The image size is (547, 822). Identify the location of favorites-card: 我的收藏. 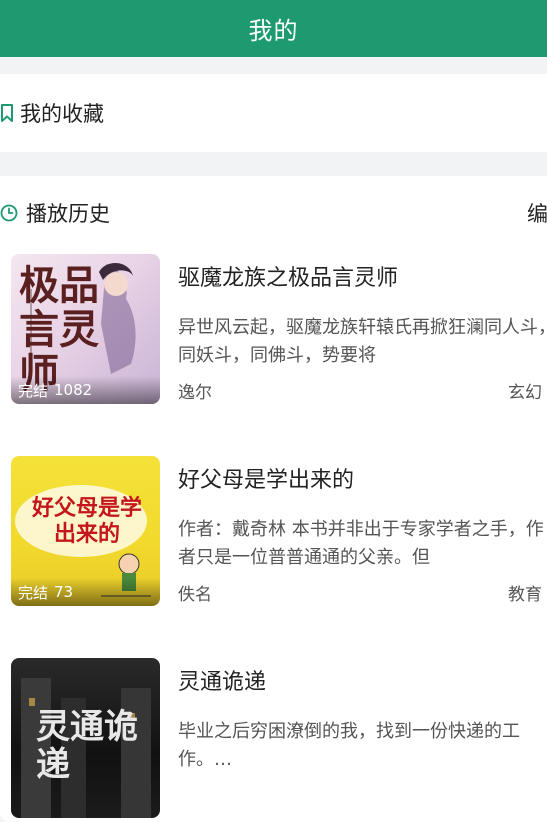
(273, 113).